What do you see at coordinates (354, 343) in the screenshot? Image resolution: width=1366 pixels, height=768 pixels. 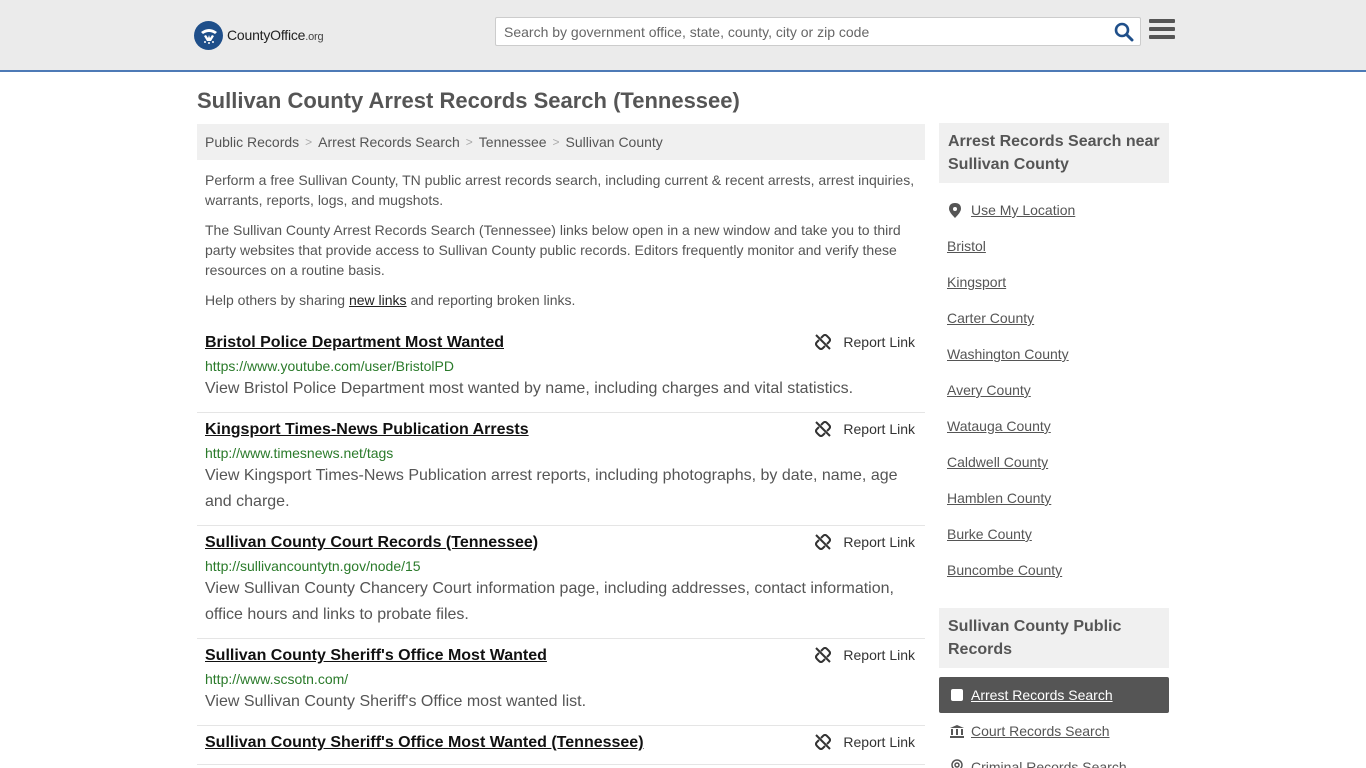 I see `listing-title-link: Bristol Police Department Most Wanted` at bounding box center [354, 343].